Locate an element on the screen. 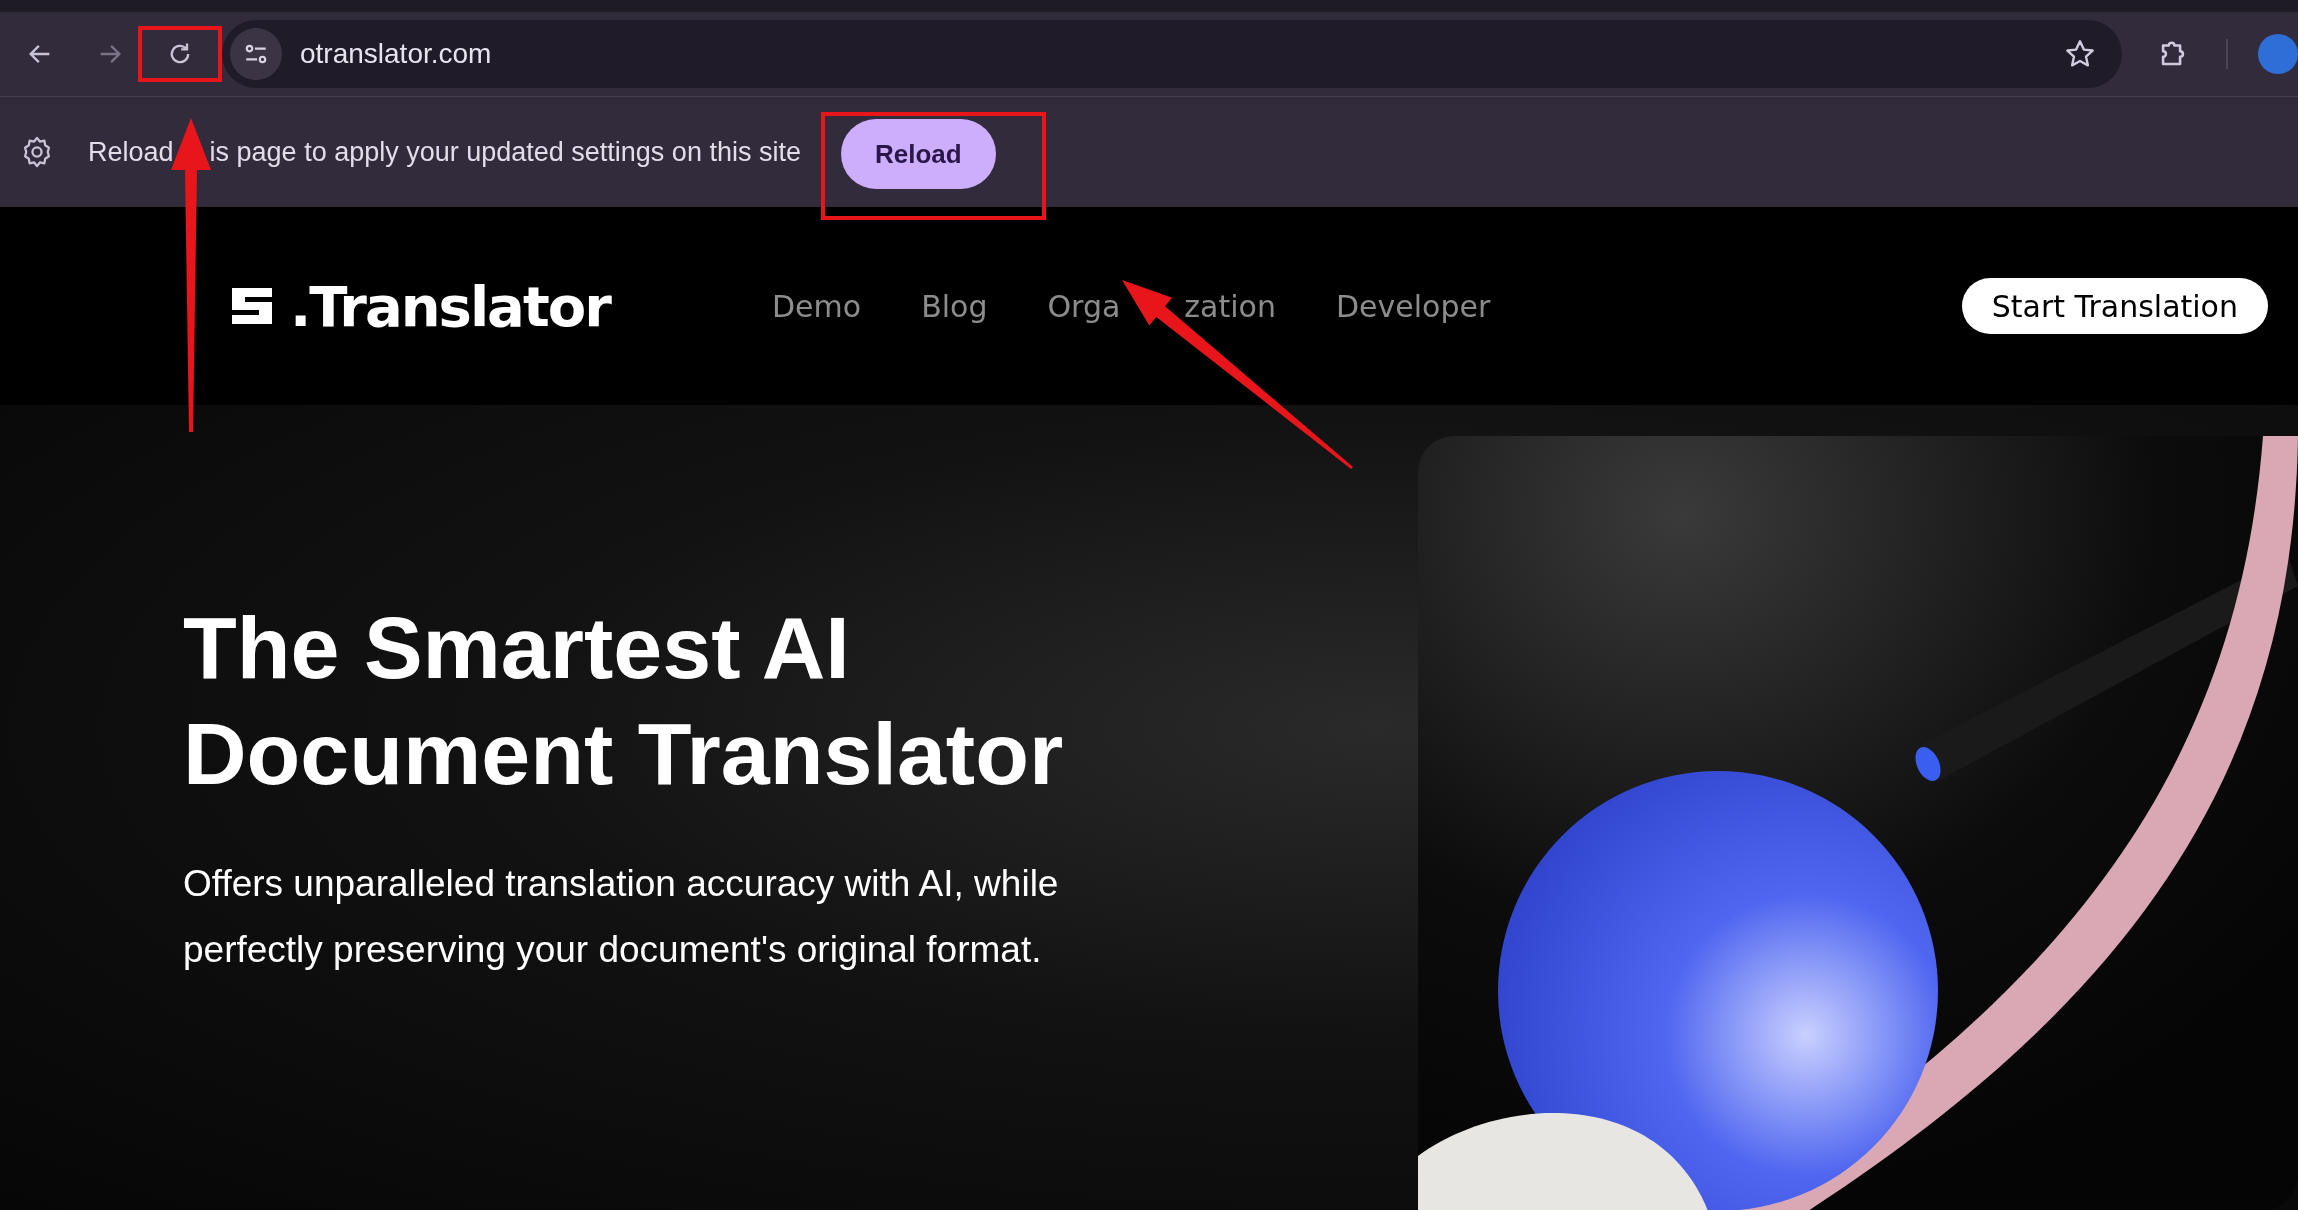  hero-title: The Smartest AI is located at coordinates (517, 648).